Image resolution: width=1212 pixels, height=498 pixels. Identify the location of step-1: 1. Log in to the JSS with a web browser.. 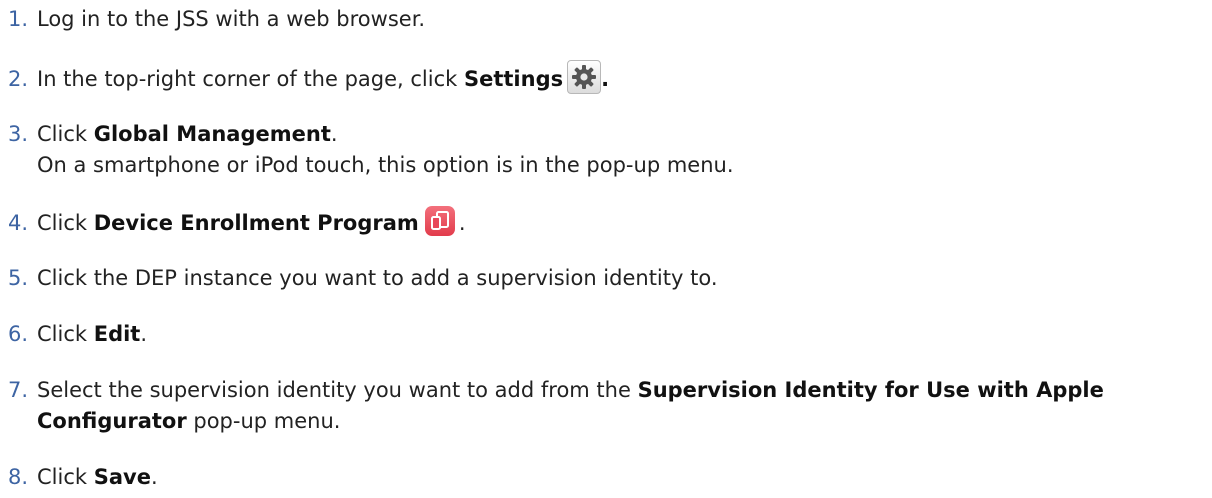
(216, 19).